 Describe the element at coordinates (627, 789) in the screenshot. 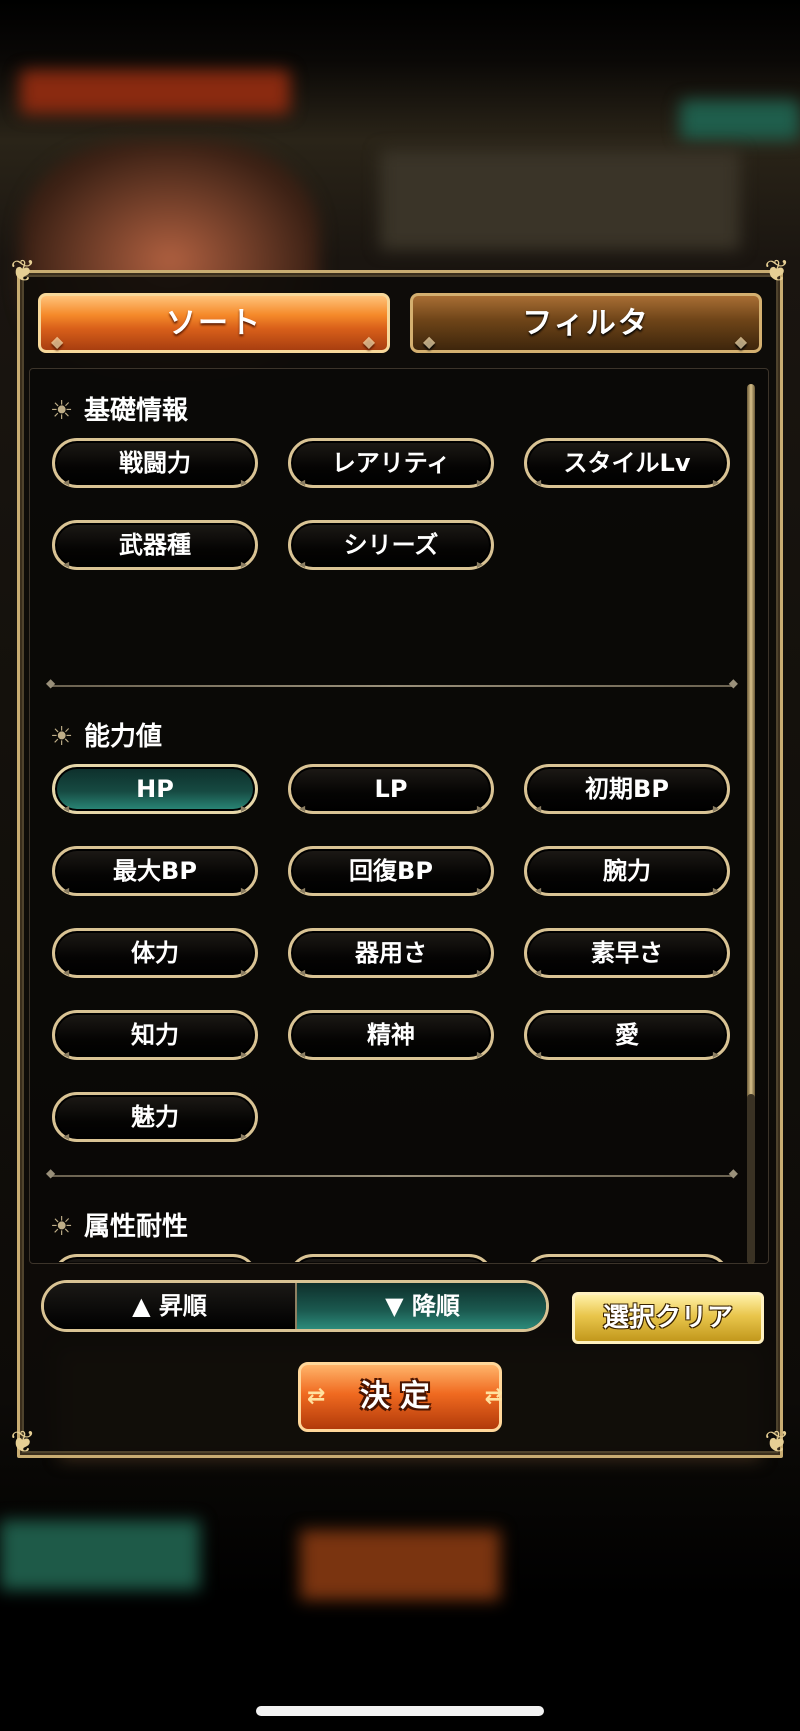

I see `sort-button-initial-bp: ◀ 初期BP ▶` at that location.